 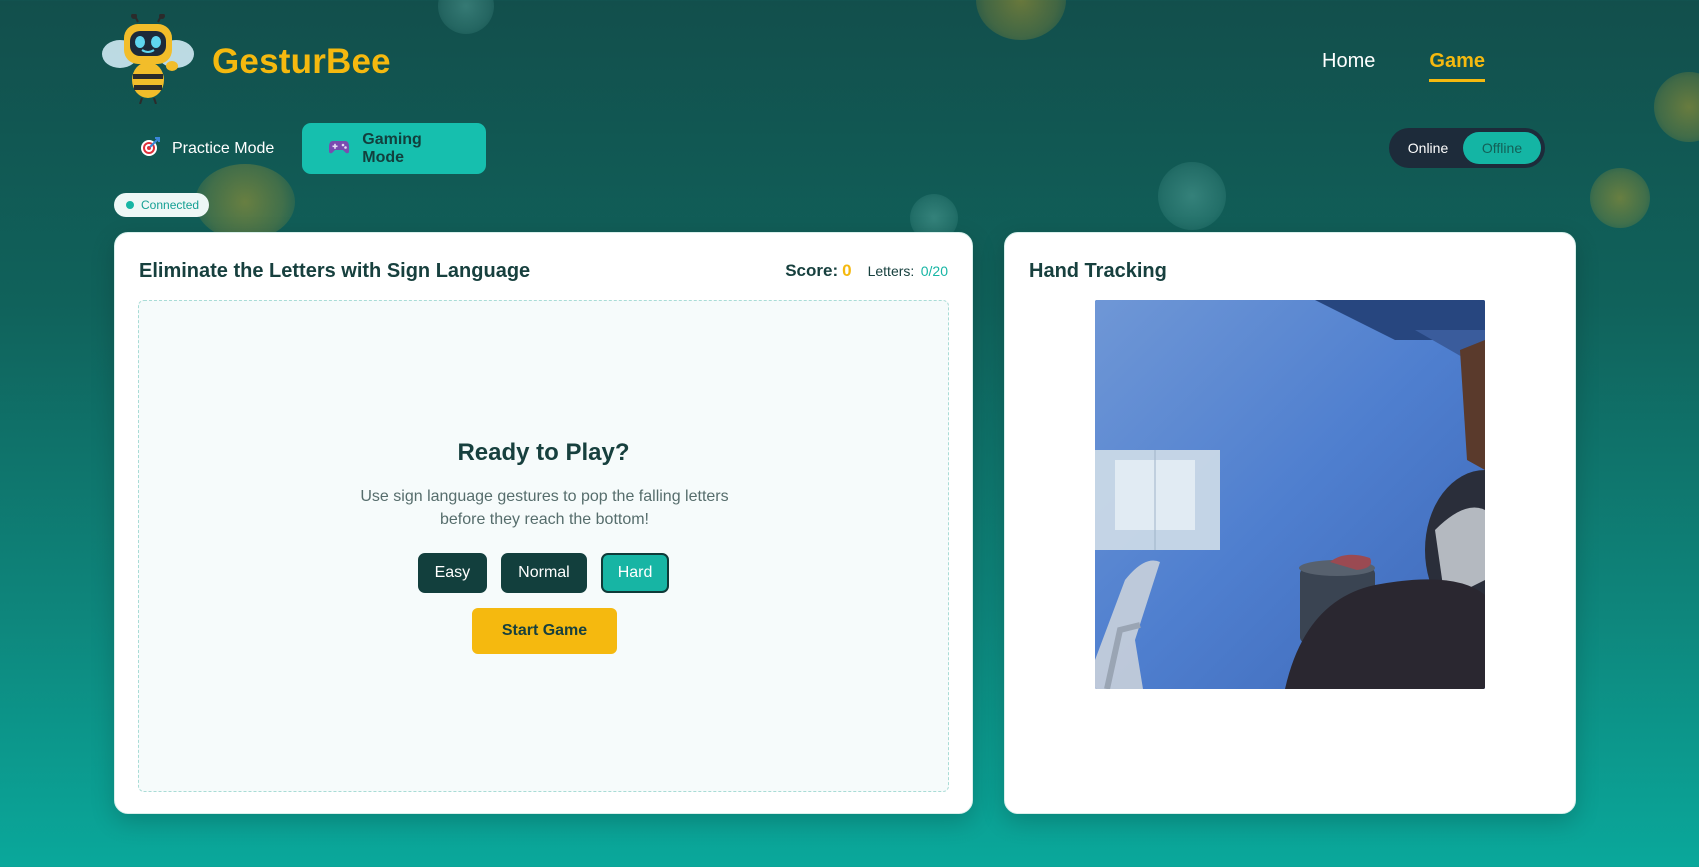 What do you see at coordinates (812, 270) in the screenshot?
I see `score-label: Score:` at bounding box center [812, 270].